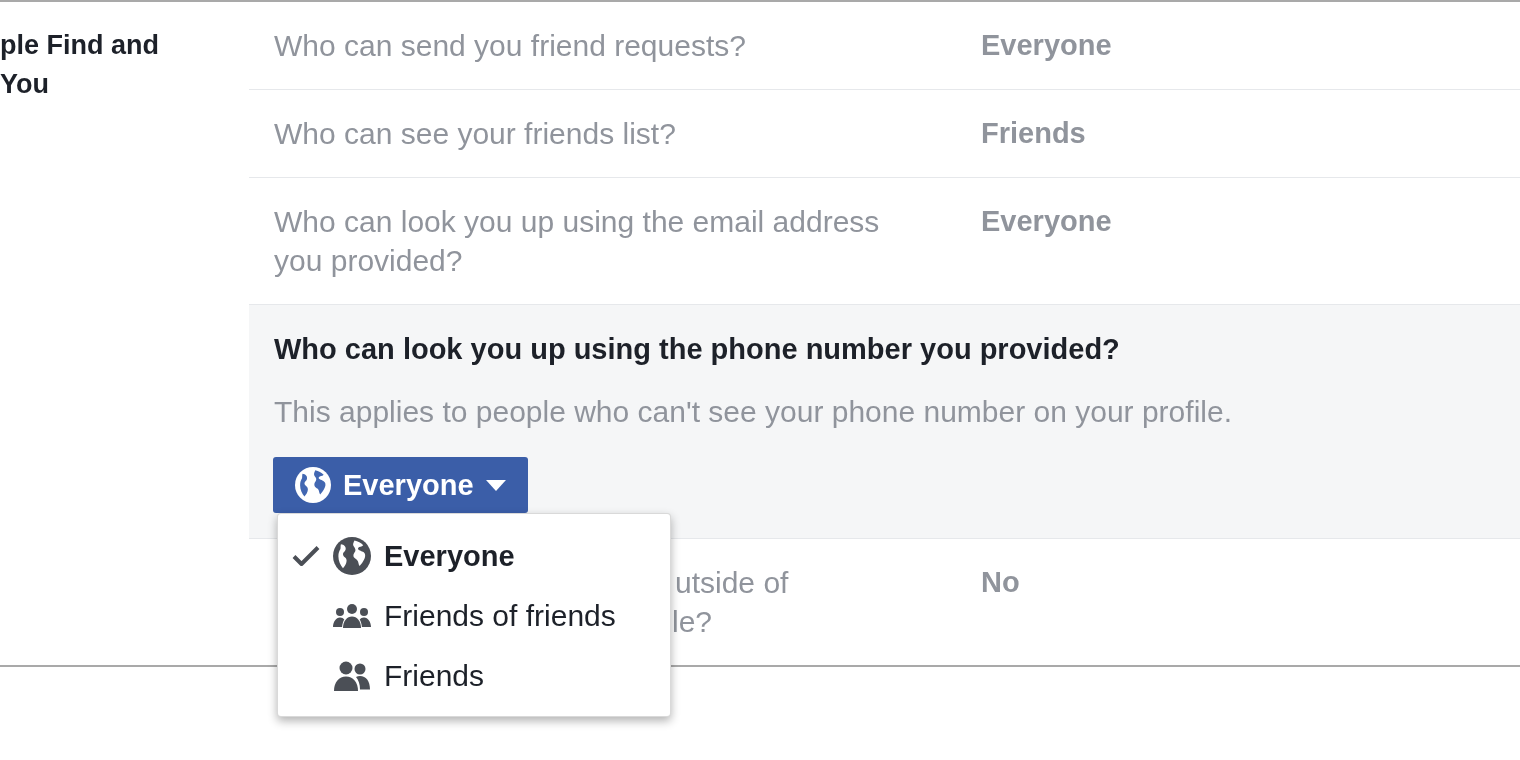 This screenshot has height=760, width=1520. Describe the element at coordinates (577, 241) in the screenshot. I see `setting-question: Who can look you up using the email address you provided?` at that location.